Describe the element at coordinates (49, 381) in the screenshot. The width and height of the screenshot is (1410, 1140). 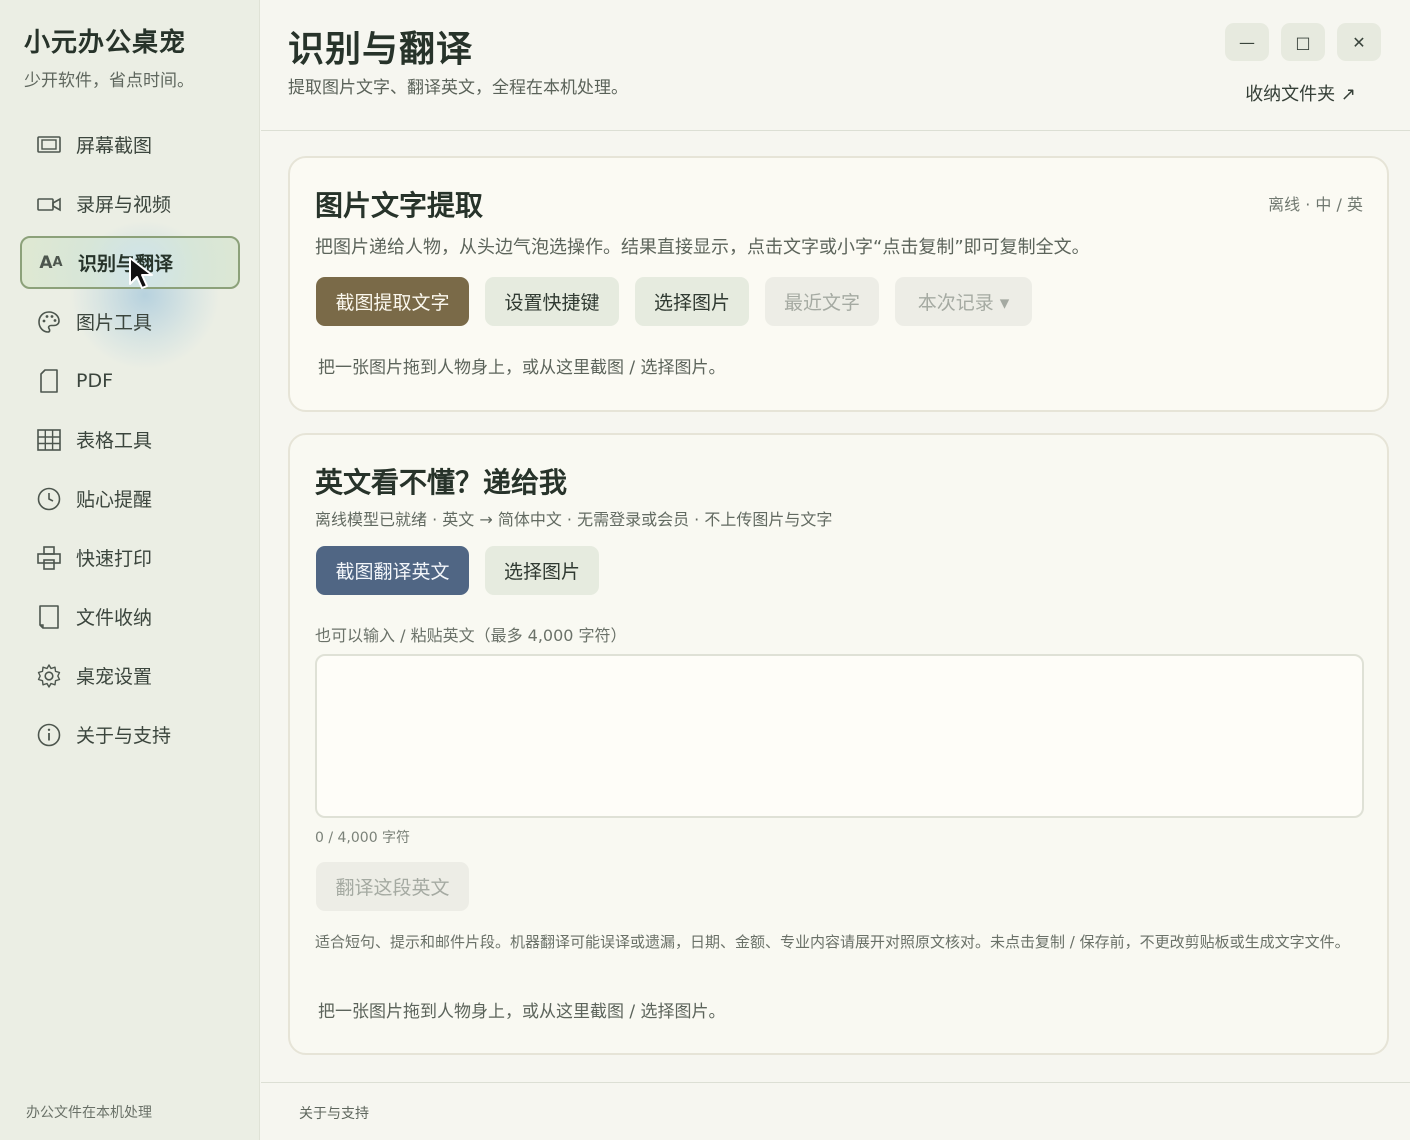
I see `document-icon` at that location.